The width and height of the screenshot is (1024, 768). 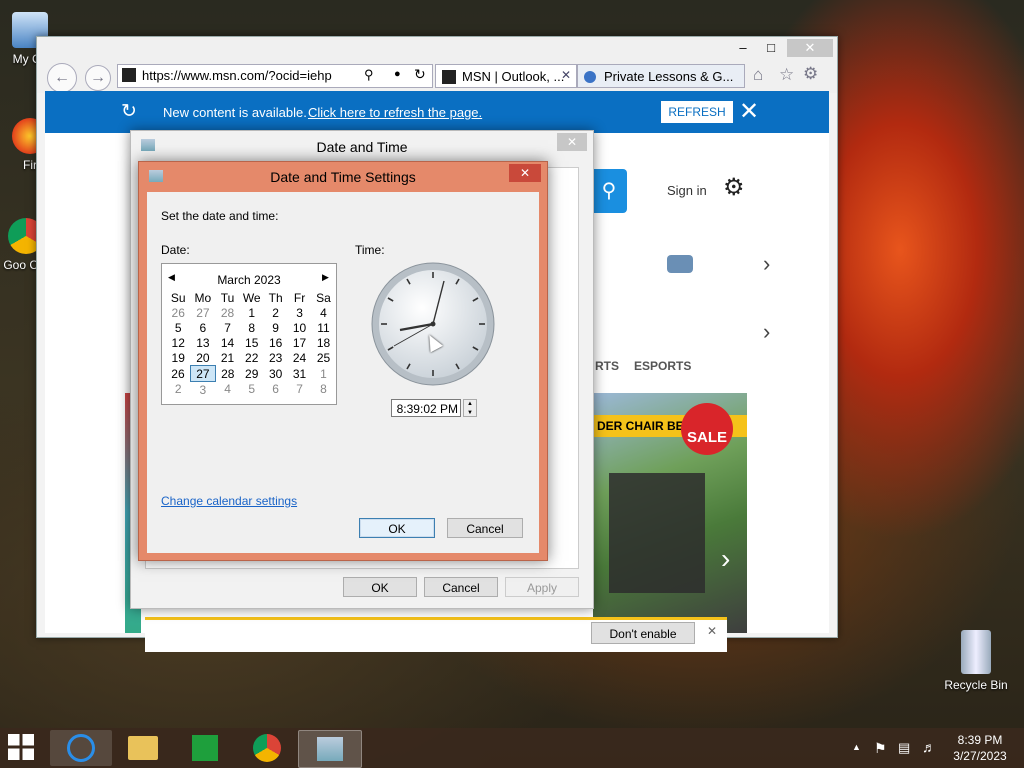 What do you see at coordinates (276, 327) in the screenshot?
I see `calendar-day: 9` at bounding box center [276, 327].